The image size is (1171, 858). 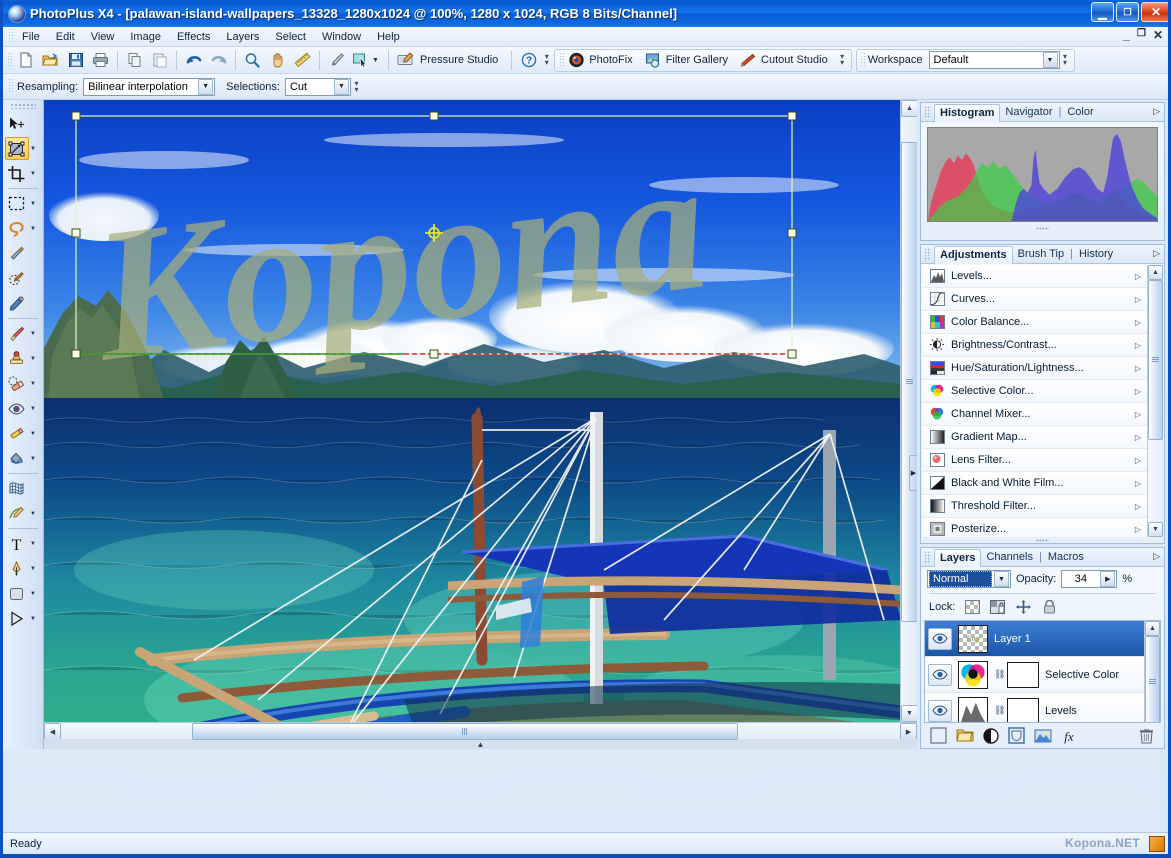 I want to click on menu-view: View, so click(x=103, y=37).